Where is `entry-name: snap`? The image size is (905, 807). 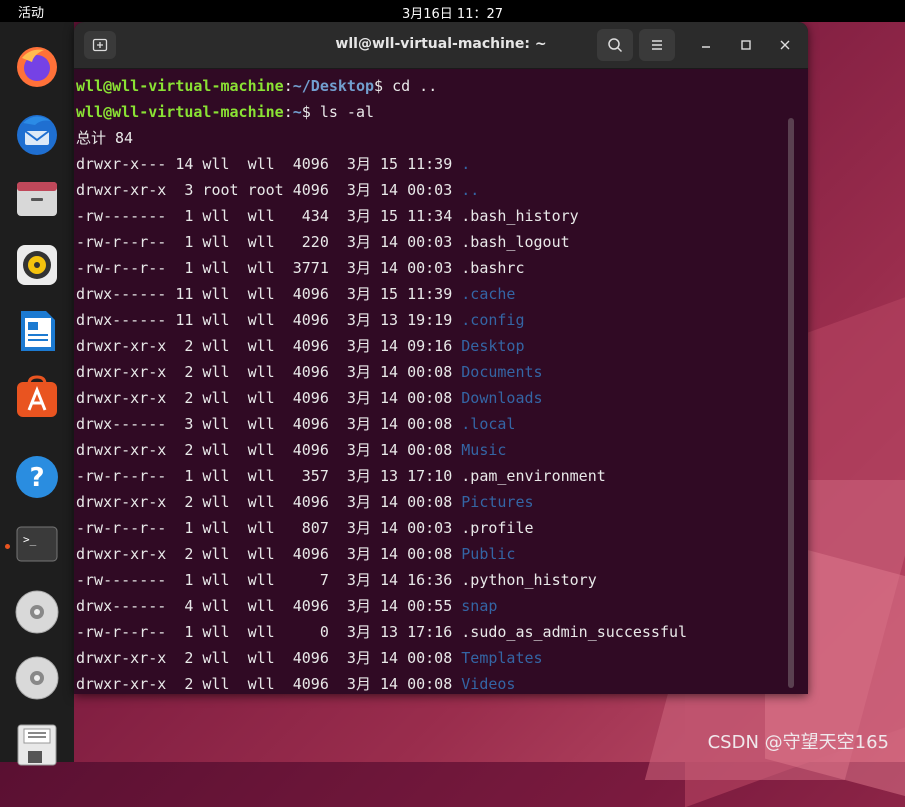
entry-name: snap is located at coordinates (479, 606).